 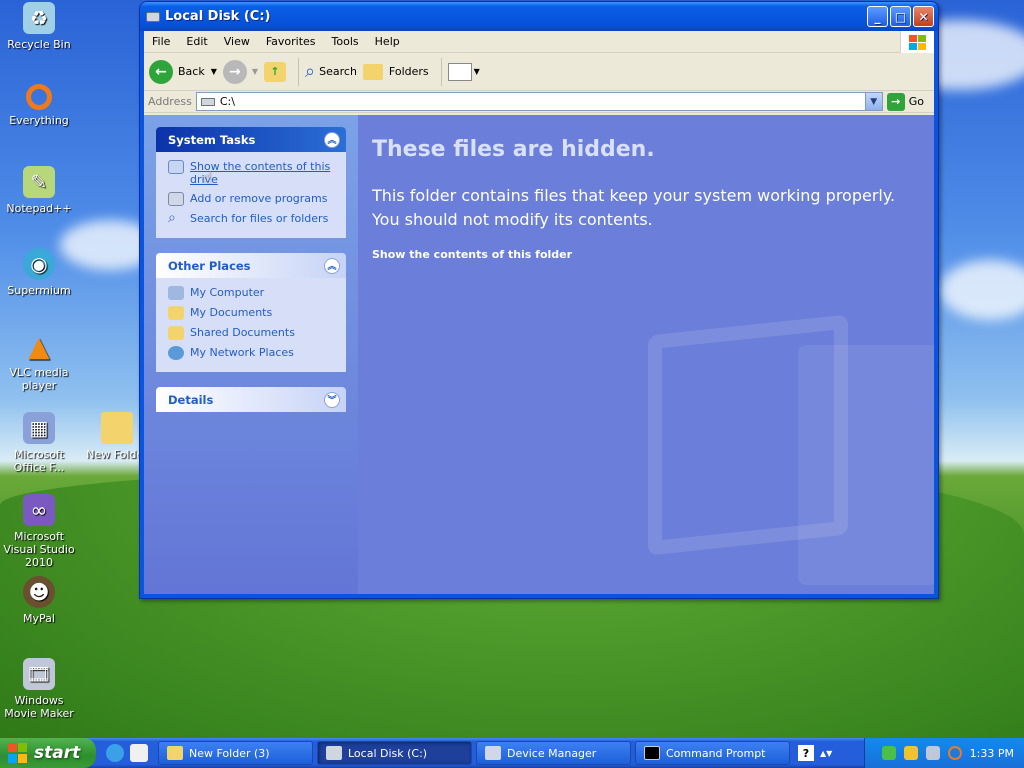 What do you see at coordinates (944, 753) in the screenshot?
I see `system-tray: 1:33 PM` at bounding box center [944, 753].